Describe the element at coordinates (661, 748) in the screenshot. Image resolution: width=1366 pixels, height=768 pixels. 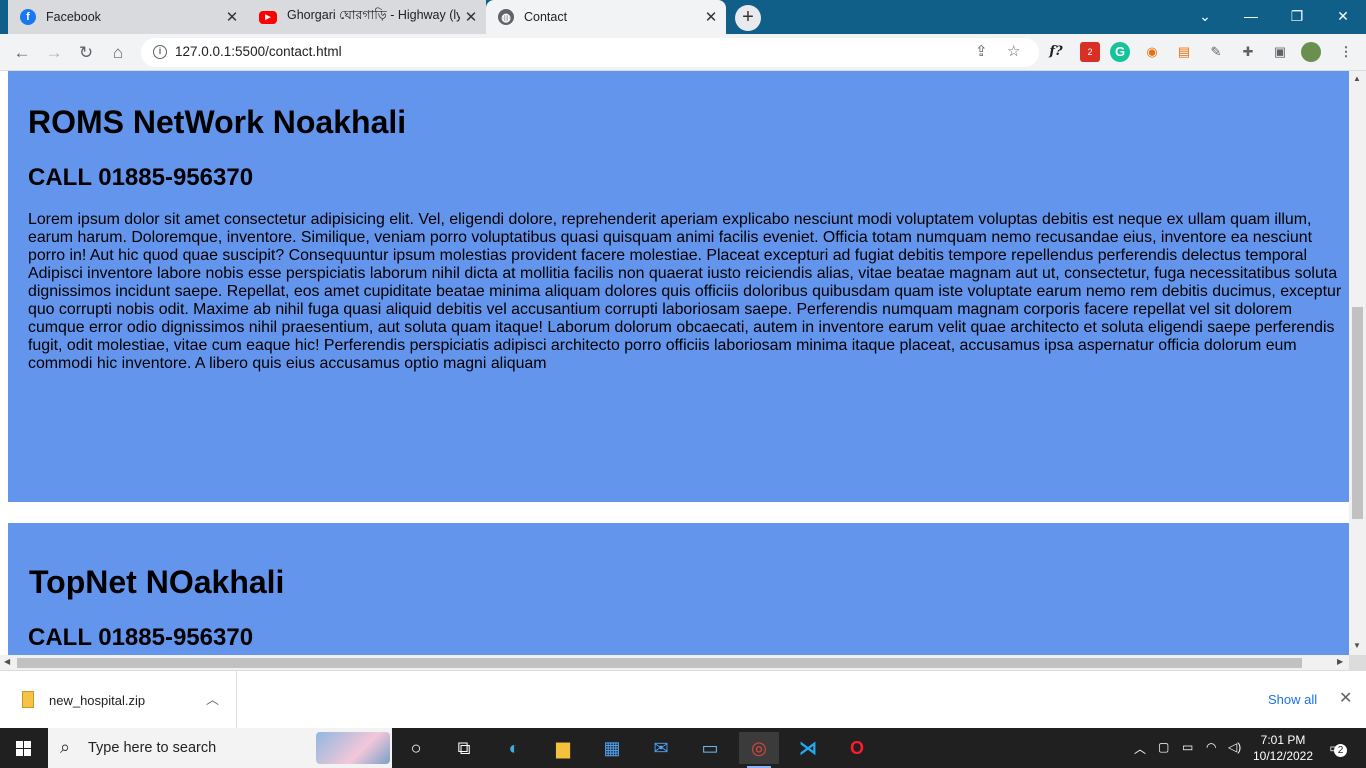
I see `mail-icon: ✉` at that location.